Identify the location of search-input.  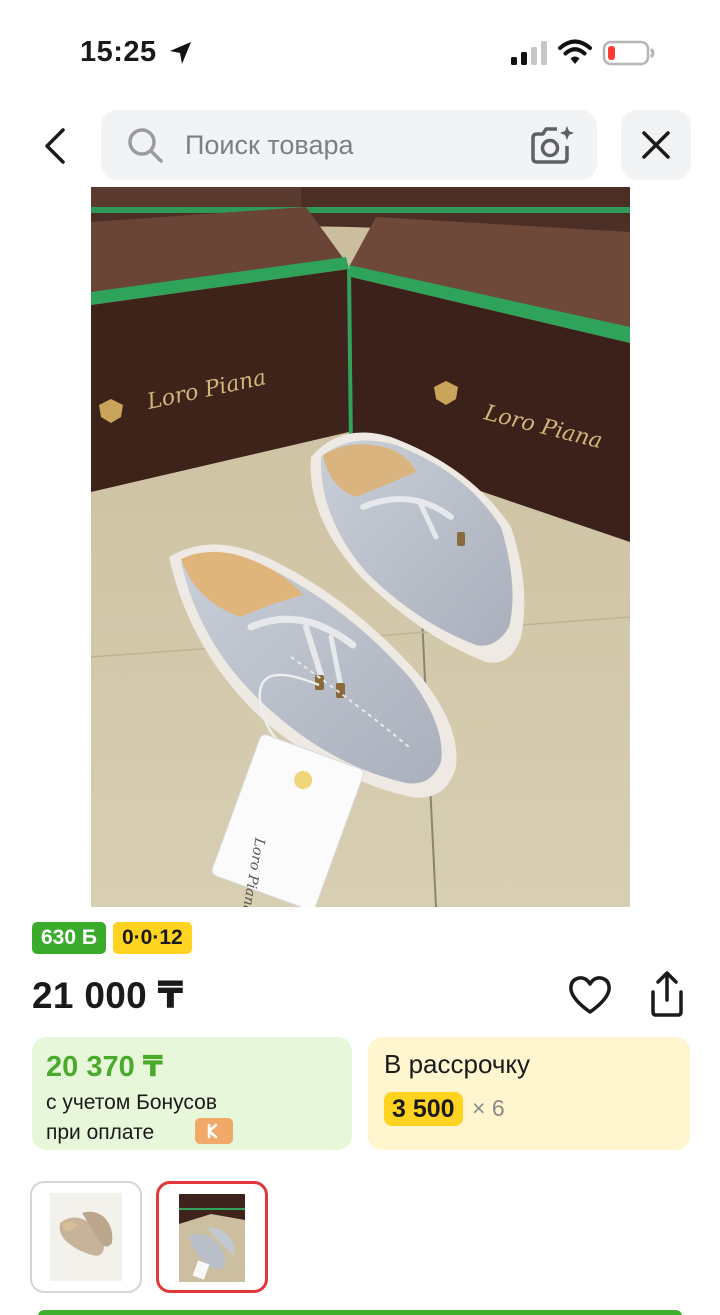
(350, 145).